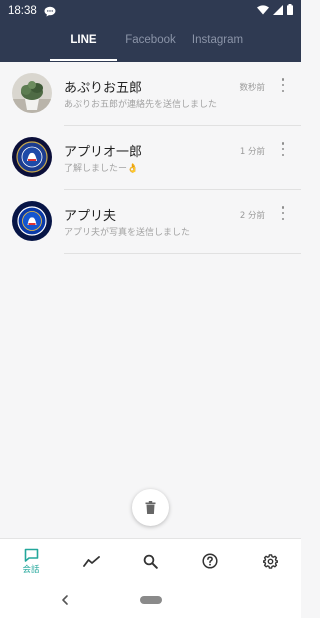 This screenshot has height=618, width=320. I want to click on tab-bar: LINE Facebook Instagram, so click(150, 42).